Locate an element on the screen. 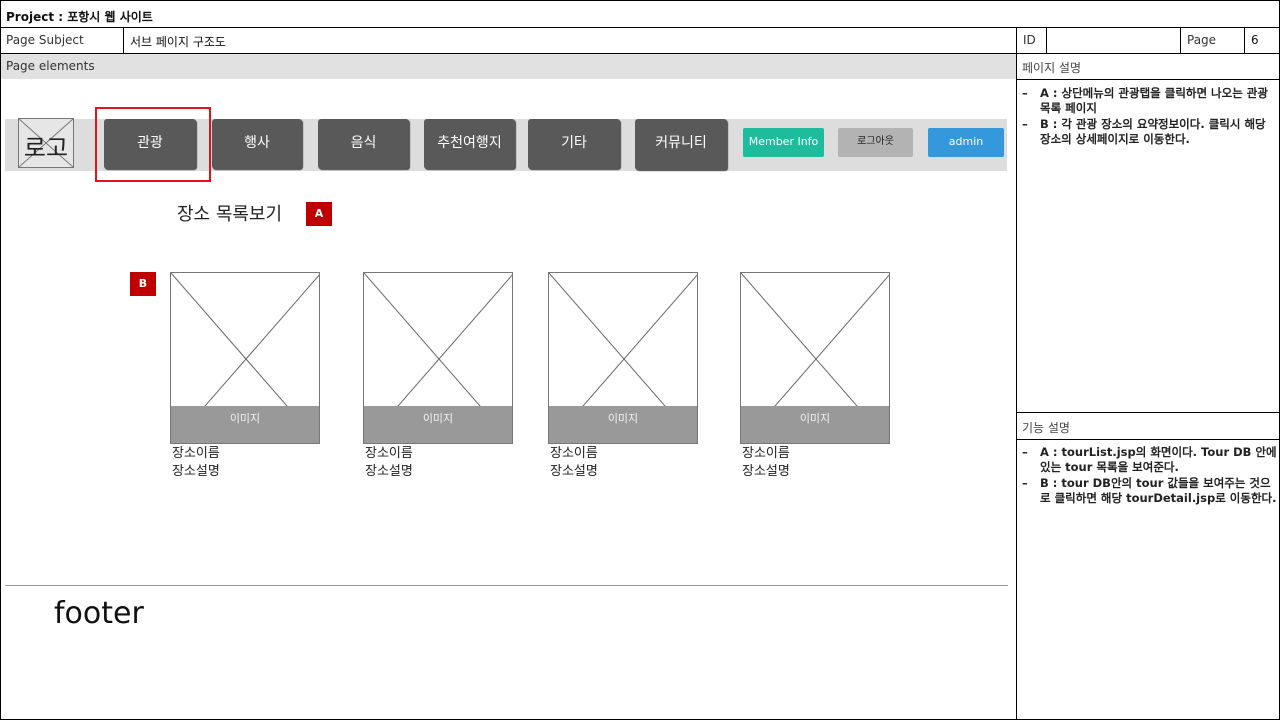 This screenshot has height=720, width=1280. id-label: ID is located at coordinates (1032, 40).